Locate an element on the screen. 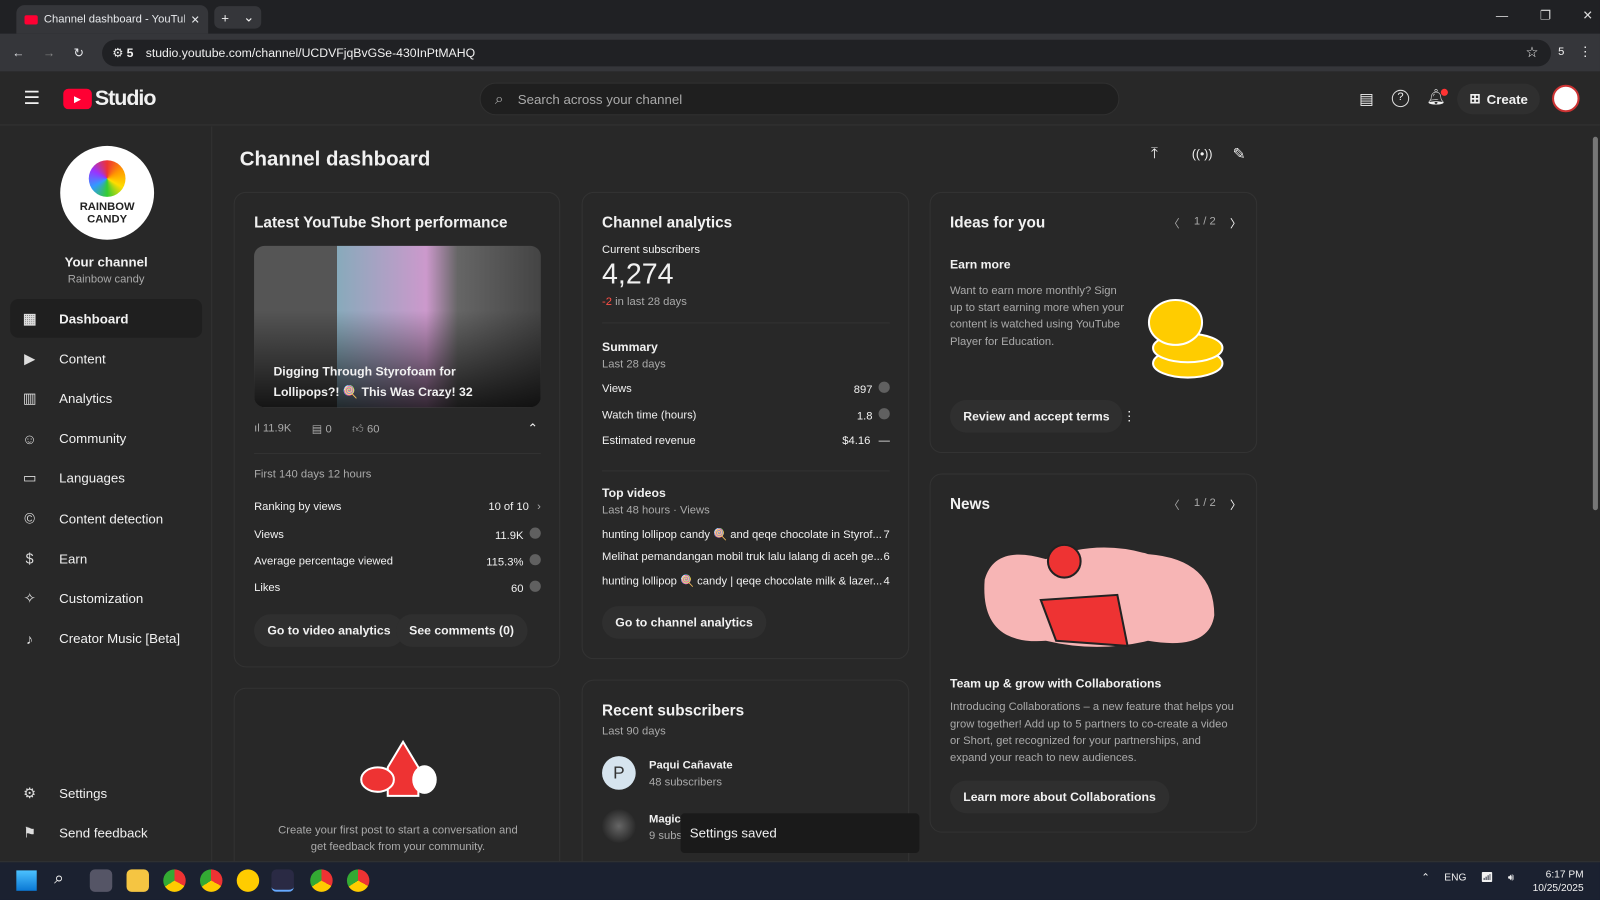 This screenshot has height=900, width=1600. window-controls: — ❐ ✕ is located at coordinates (1544, 15).